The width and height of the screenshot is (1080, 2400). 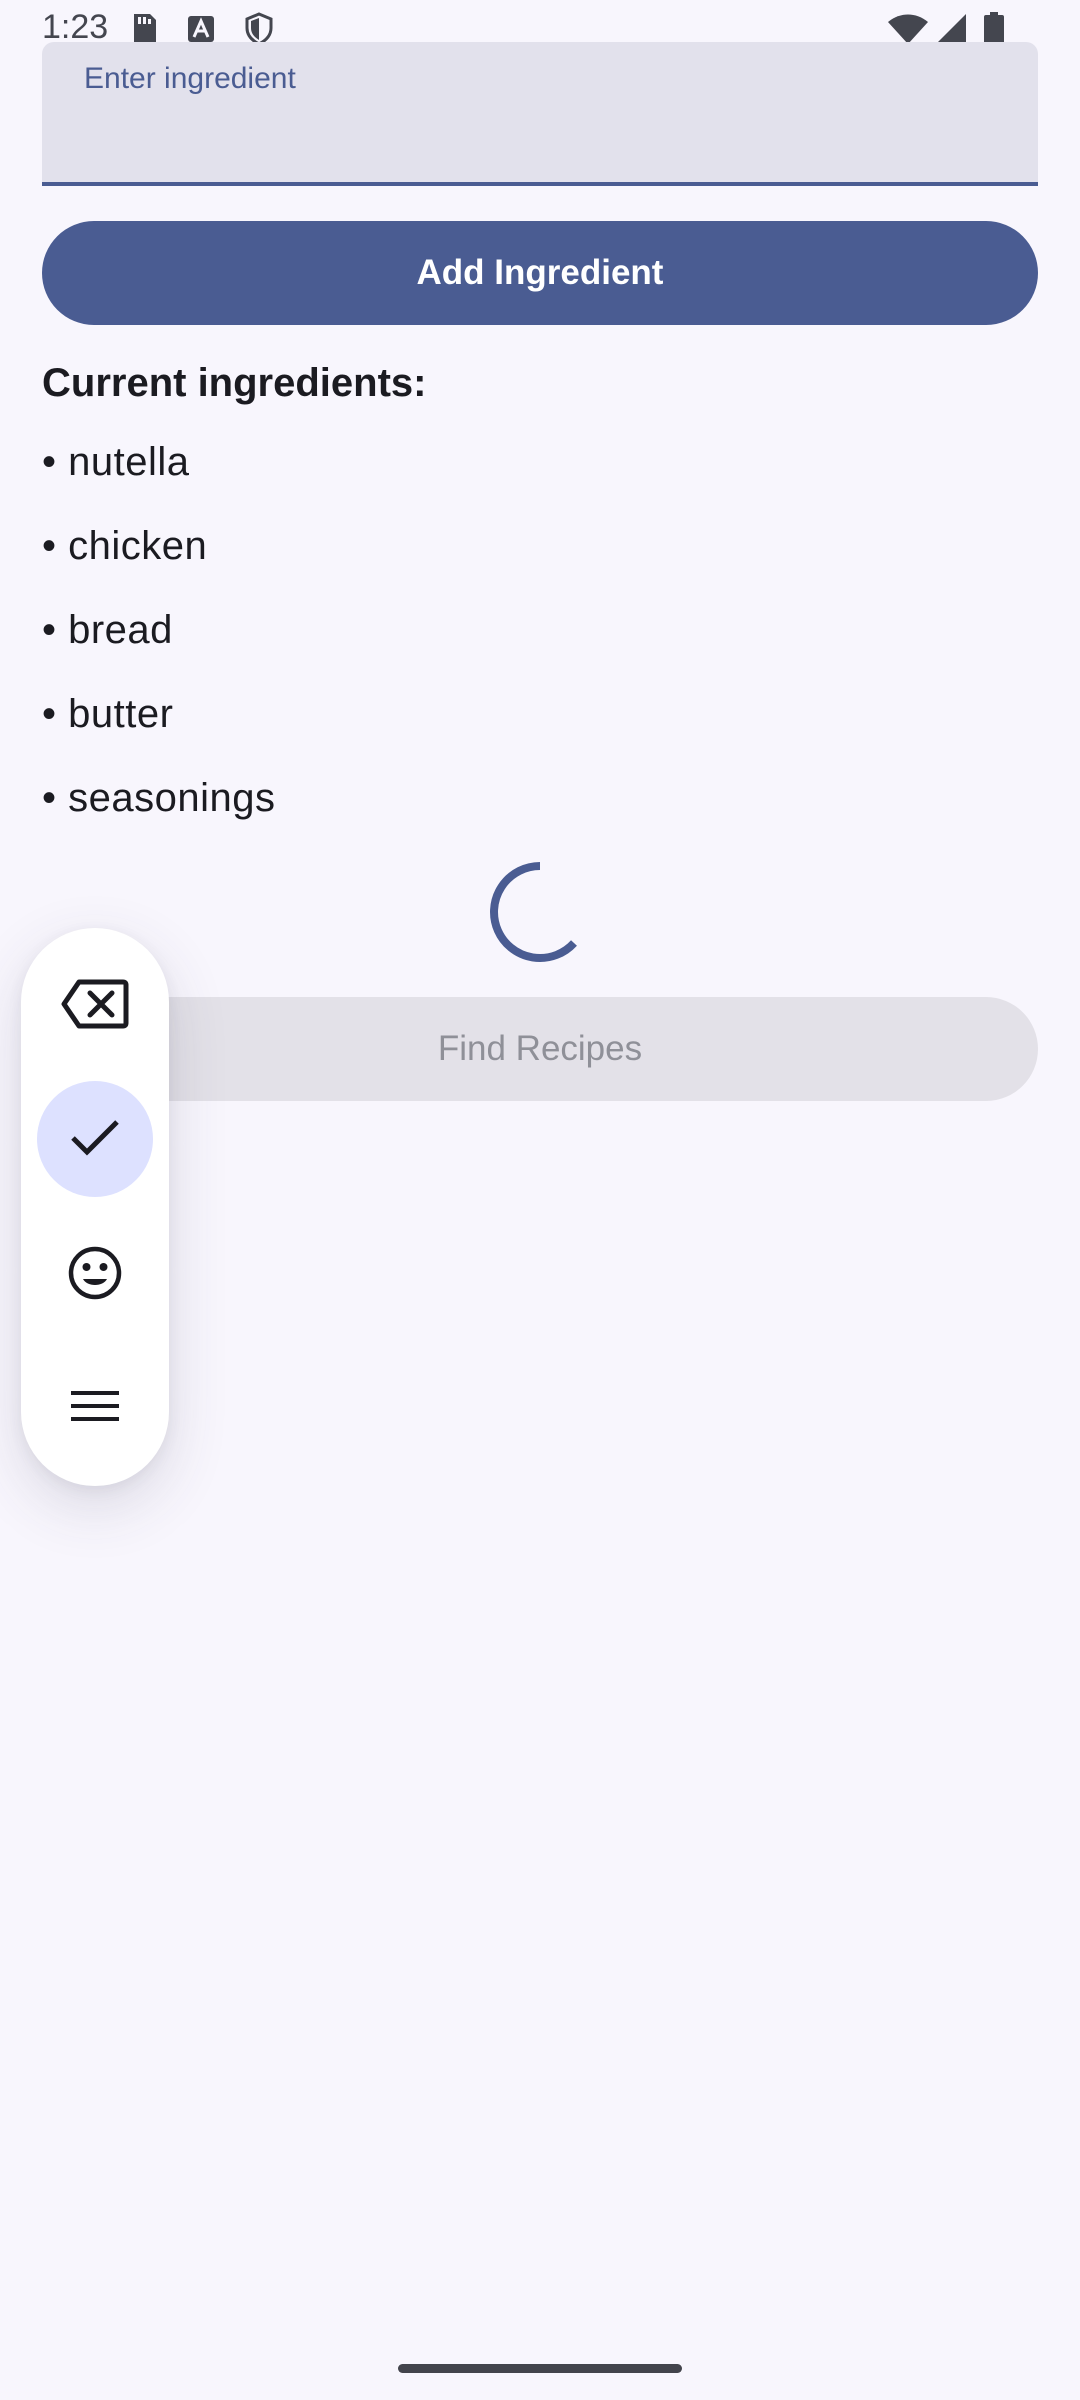 I want to click on check-button, so click(x=95, y=1139).